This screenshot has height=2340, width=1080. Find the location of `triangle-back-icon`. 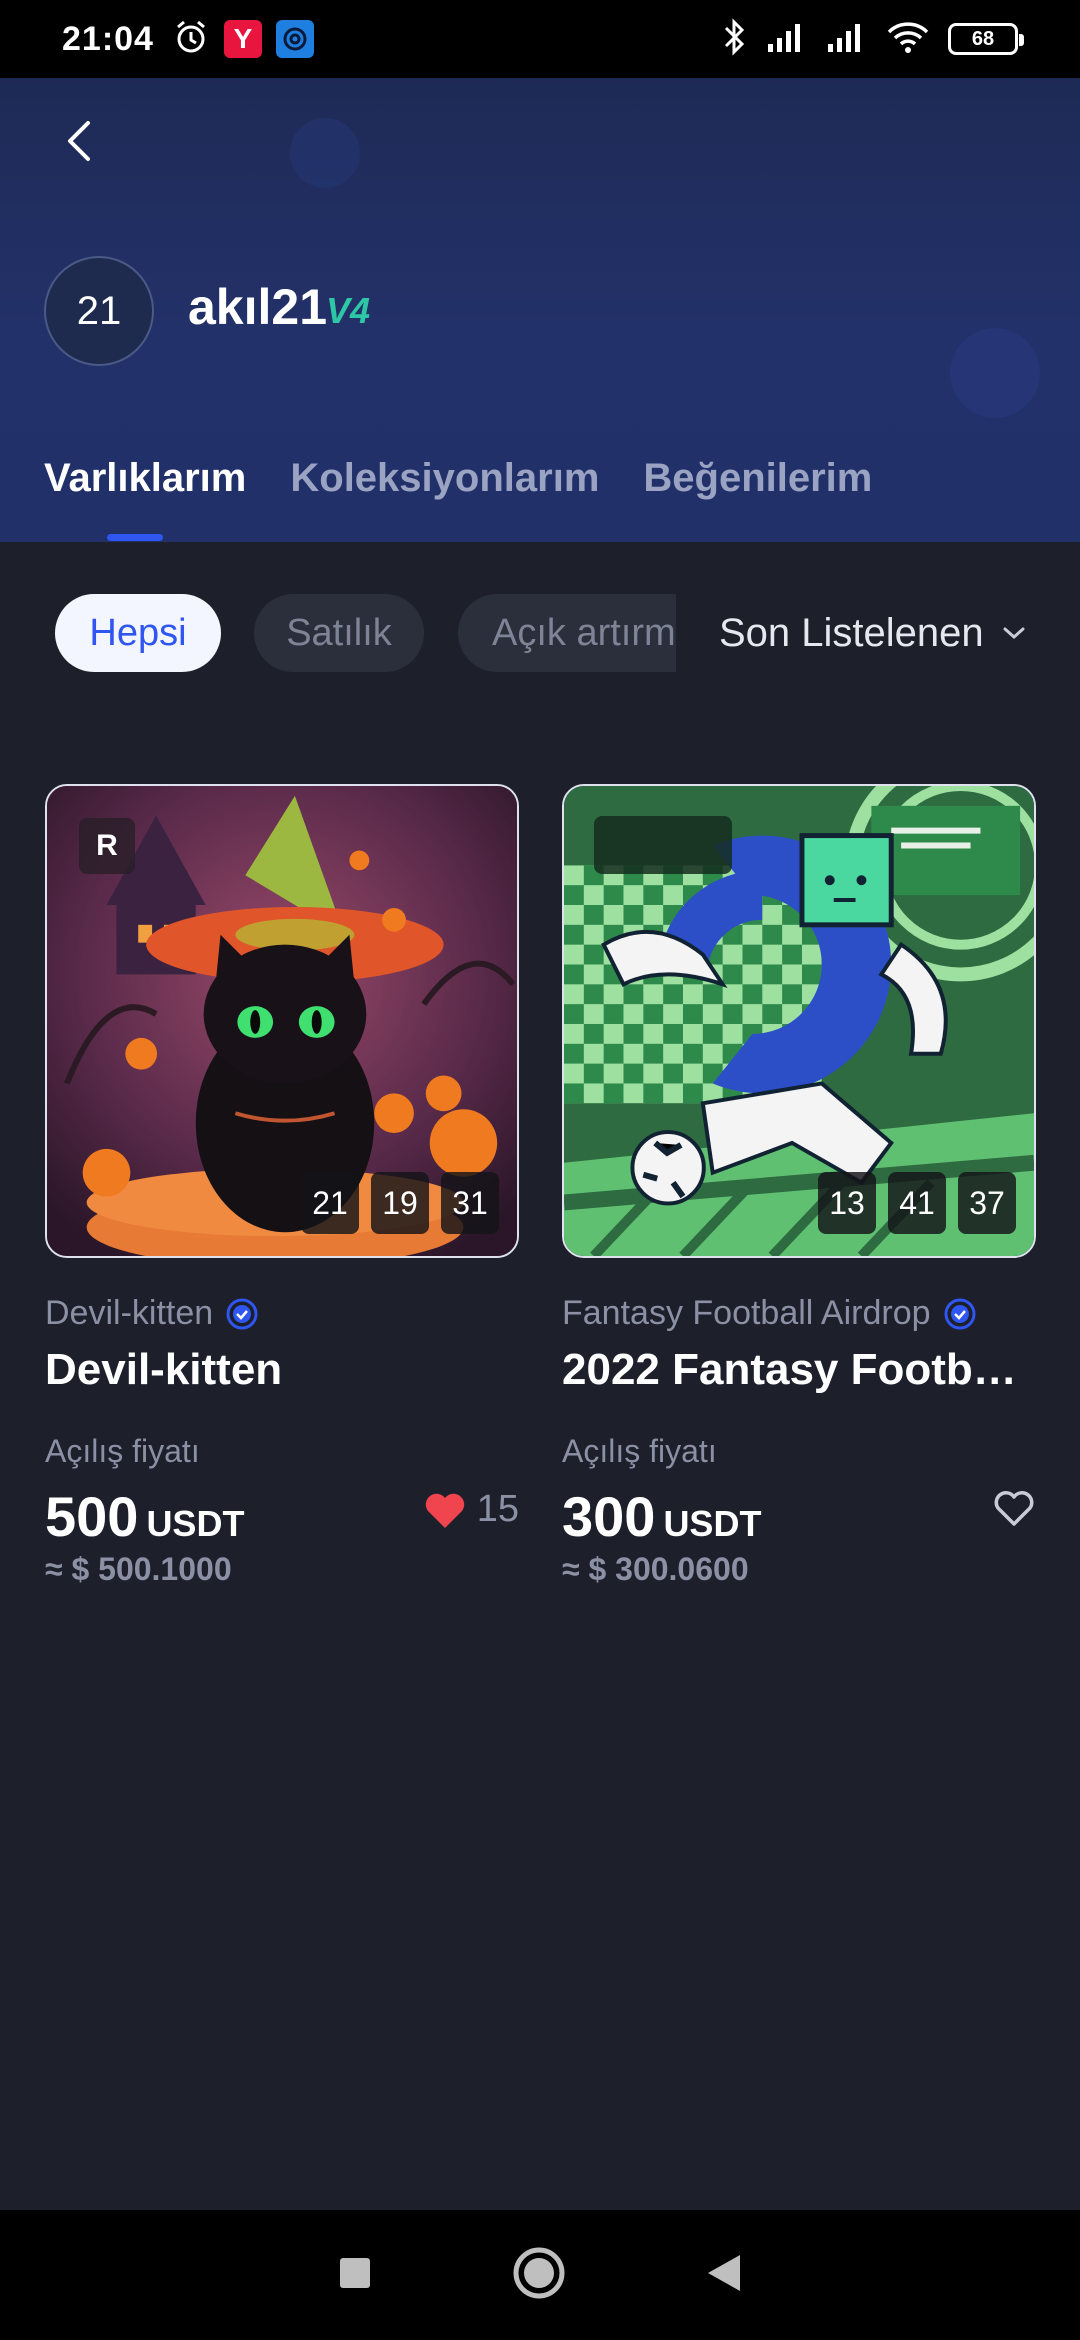

triangle-back-icon is located at coordinates (724, 2272).